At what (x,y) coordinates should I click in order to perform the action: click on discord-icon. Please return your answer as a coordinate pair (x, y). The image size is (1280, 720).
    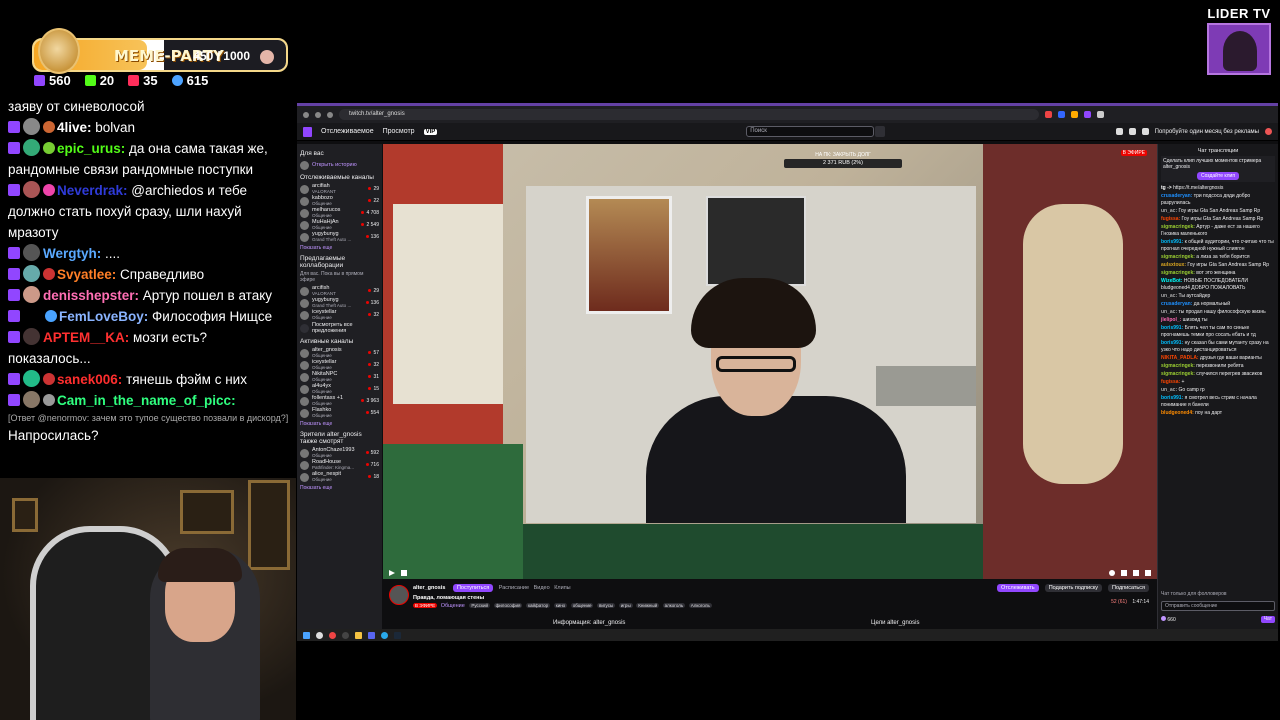
    Looking at the image, I should click on (371, 635).